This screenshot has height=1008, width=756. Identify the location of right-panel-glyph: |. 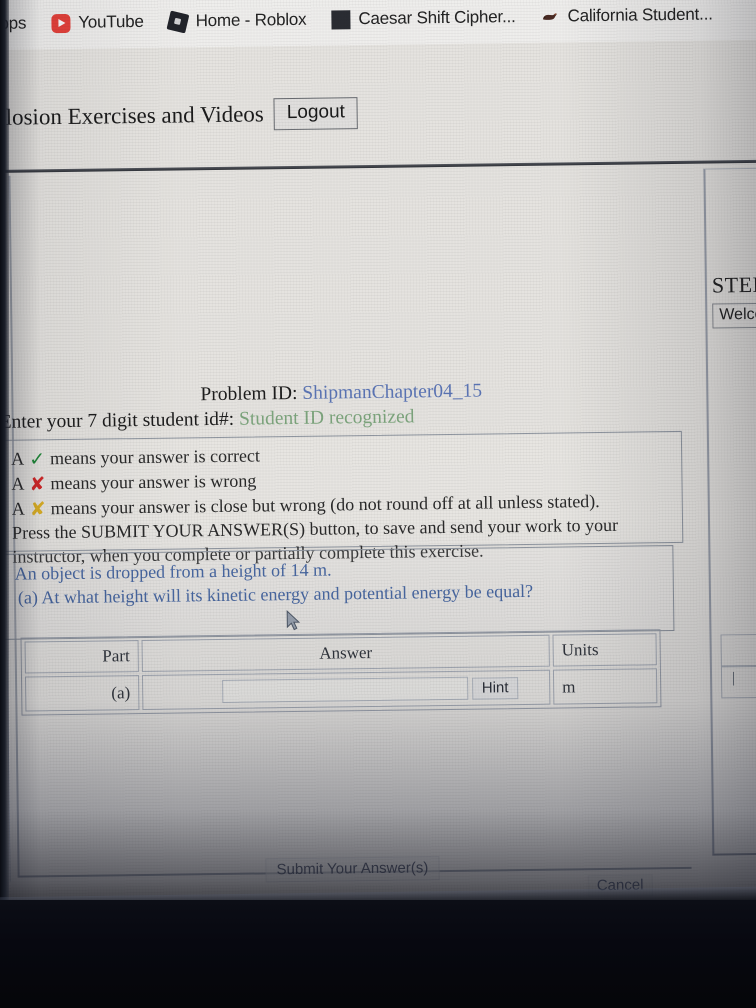
(733, 678).